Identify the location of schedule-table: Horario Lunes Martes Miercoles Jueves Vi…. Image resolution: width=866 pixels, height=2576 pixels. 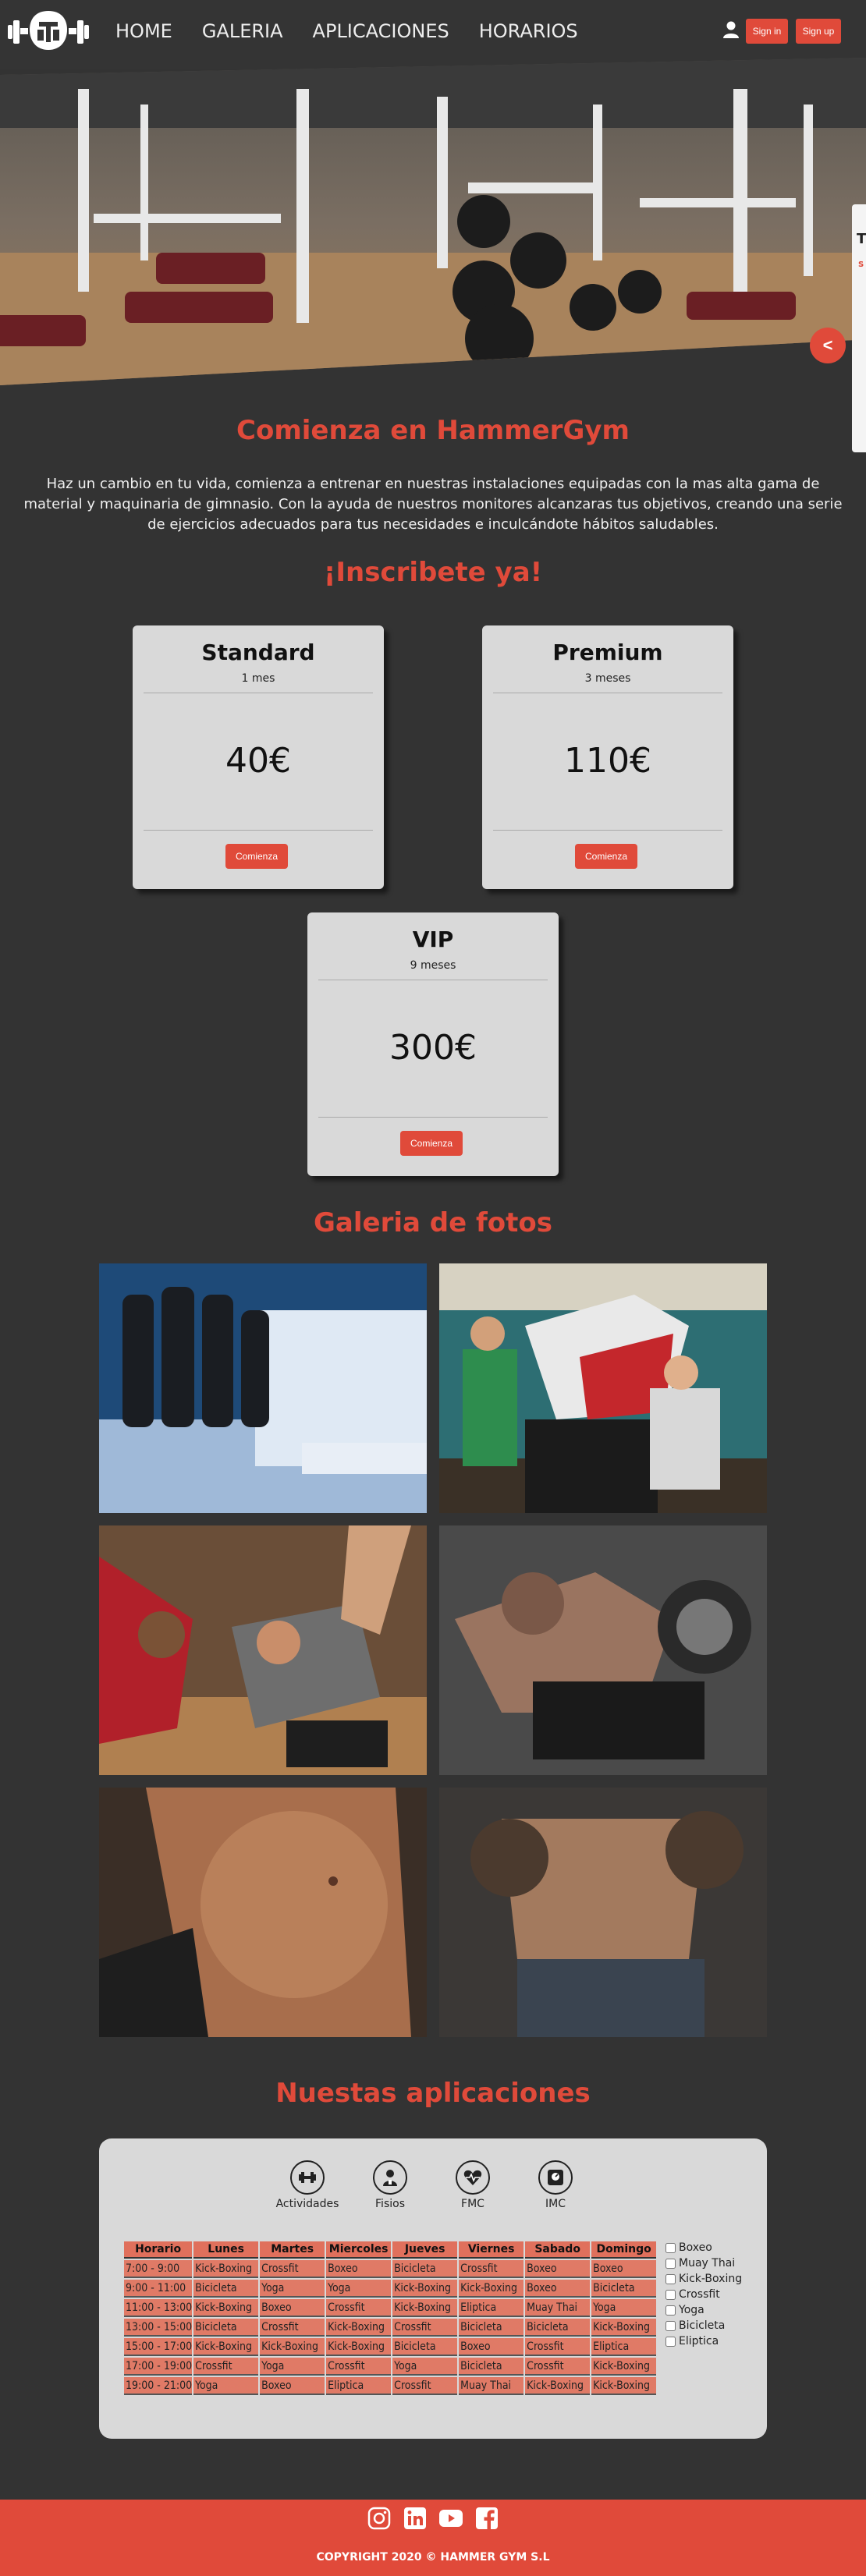
(390, 2318).